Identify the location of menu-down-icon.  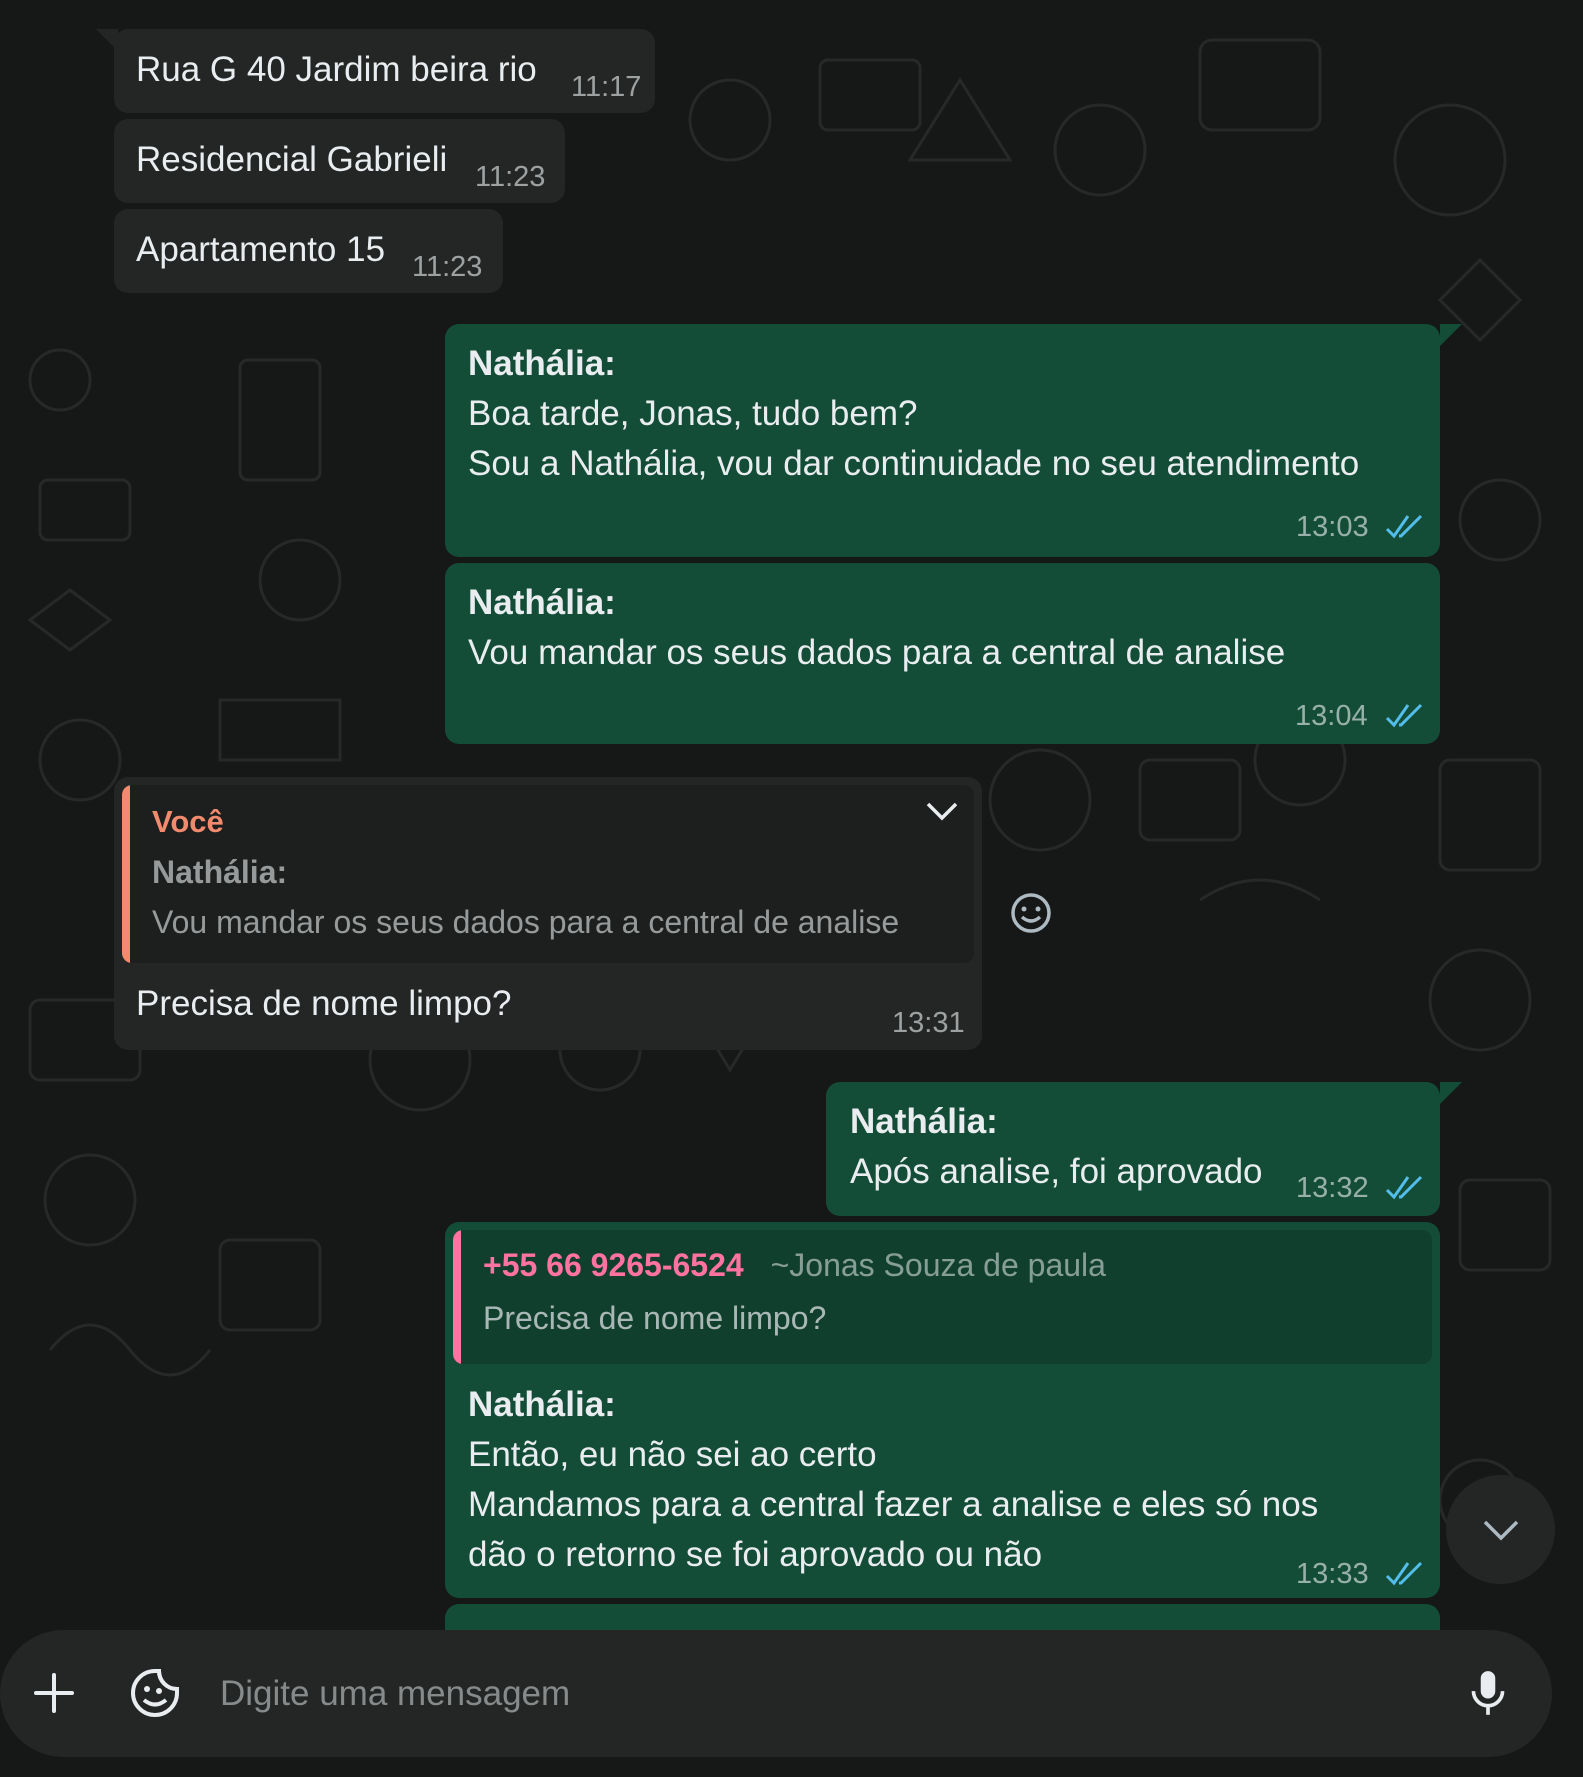
(942, 811).